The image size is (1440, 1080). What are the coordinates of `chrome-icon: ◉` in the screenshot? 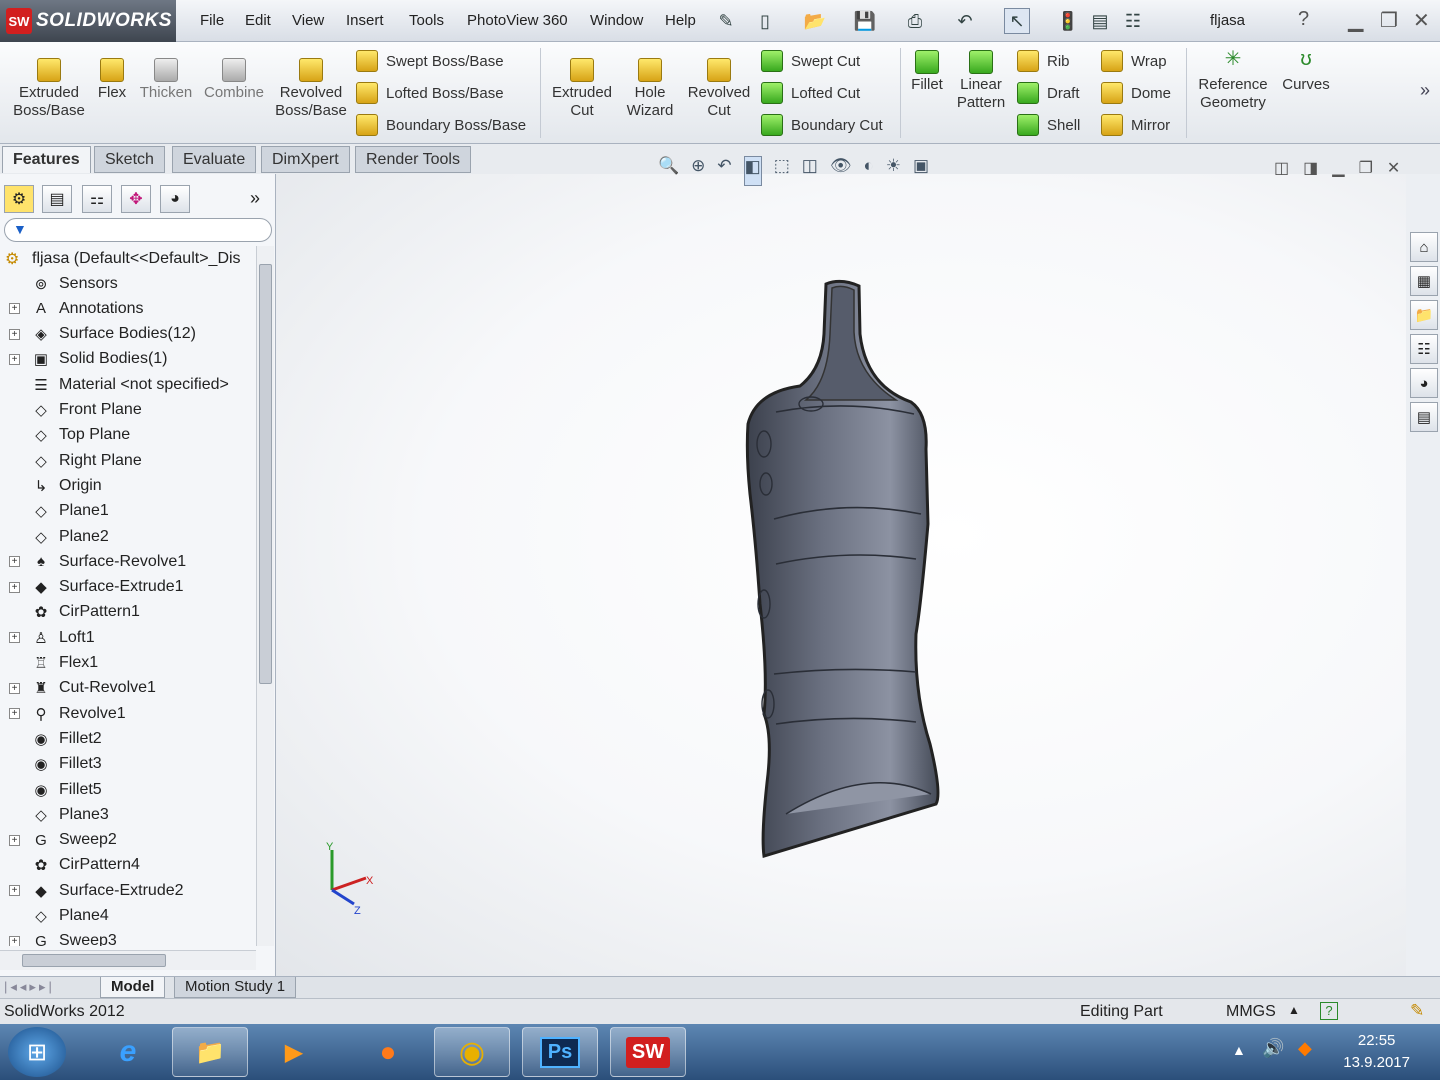 It's located at (472, 1052).